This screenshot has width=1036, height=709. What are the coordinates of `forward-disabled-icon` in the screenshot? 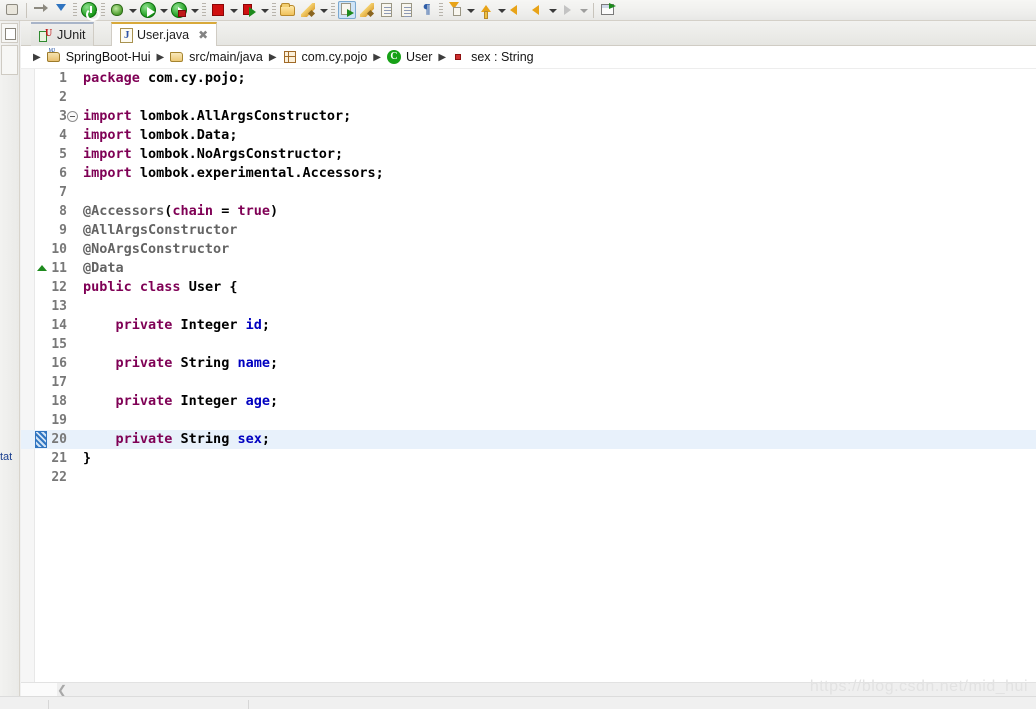 It's located at (568, 10).